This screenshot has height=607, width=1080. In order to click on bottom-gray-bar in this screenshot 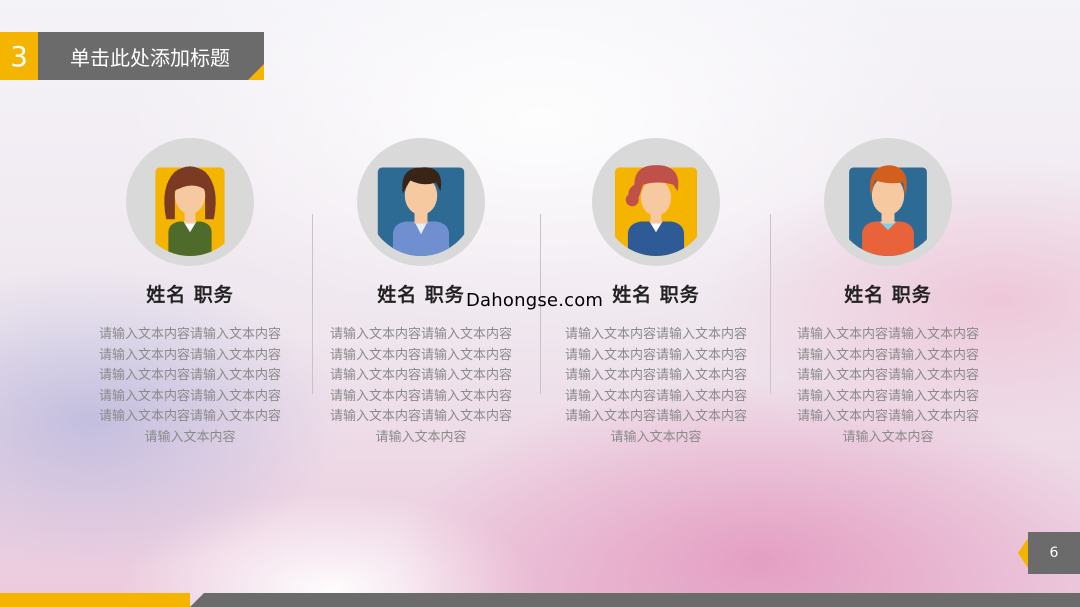, I will do `click(635, 600)`.